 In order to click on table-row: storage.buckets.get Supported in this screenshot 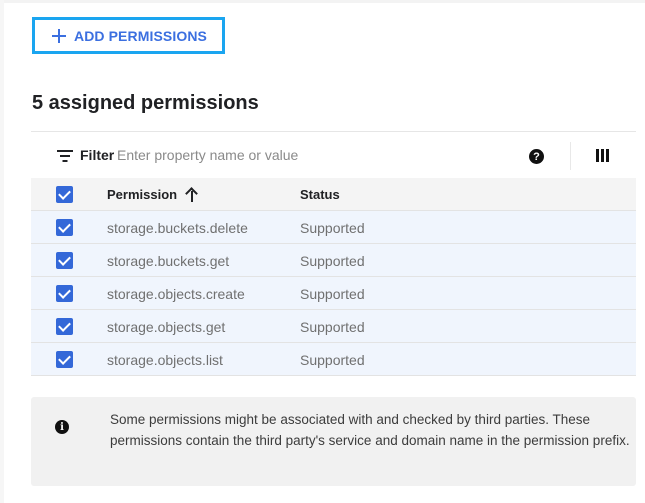, I will do `click(333, 260)`.